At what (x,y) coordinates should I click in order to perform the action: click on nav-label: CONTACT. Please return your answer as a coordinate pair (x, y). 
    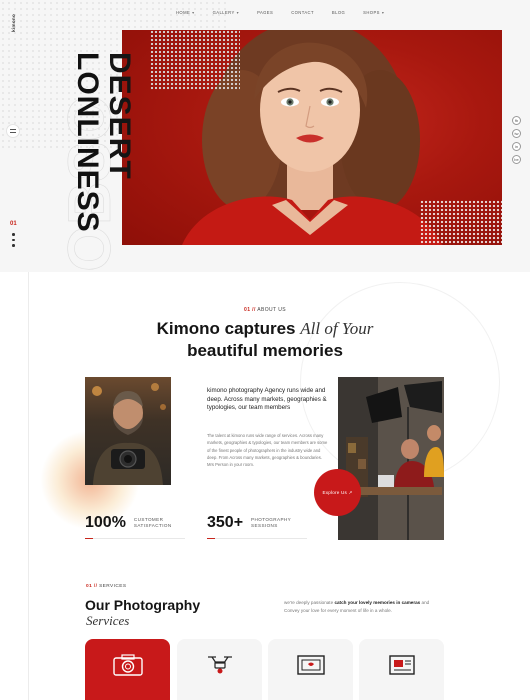
    Looking at the image, I should click on (302, 12).